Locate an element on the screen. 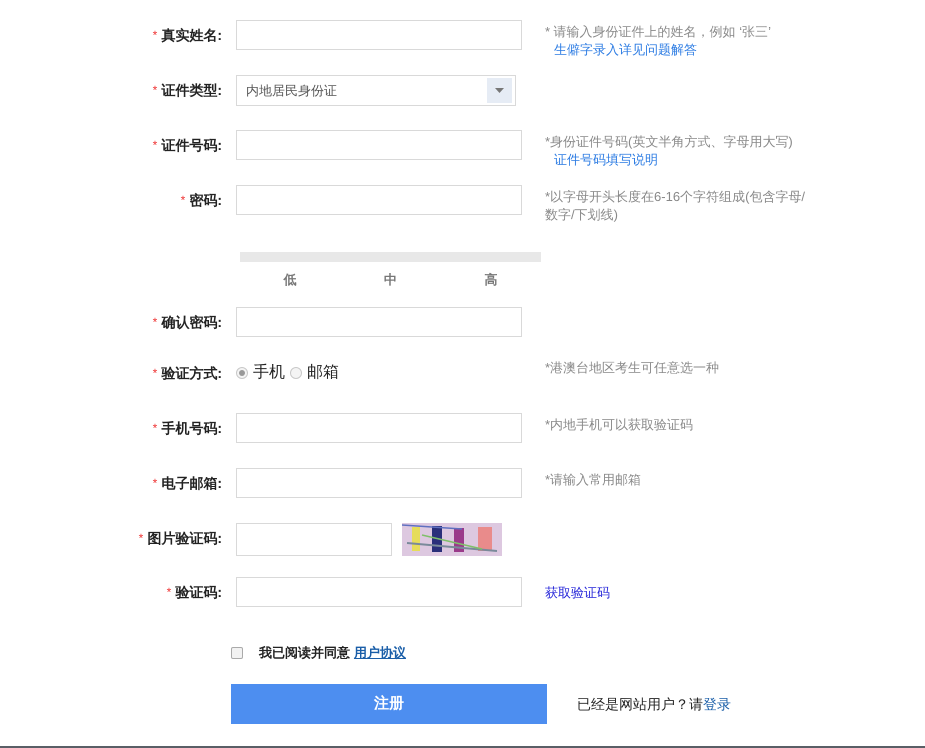  field-label: 验证方式: is located at coordinates (191, 373).